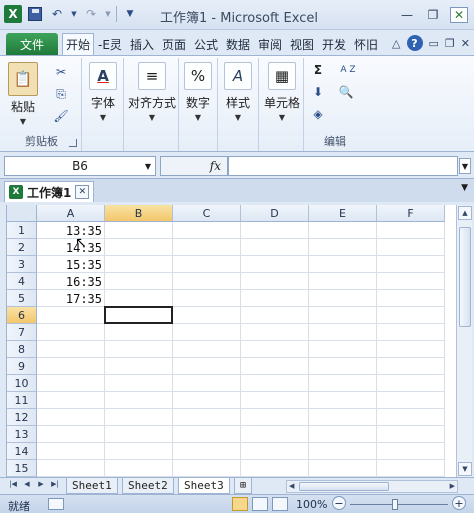 The width and height of the screenshot is (474, 513). What do you see at coordinates (452, 486) in the screenshot?
I see `scroll-right-icon: ▶` at bounding box center [452, 486].